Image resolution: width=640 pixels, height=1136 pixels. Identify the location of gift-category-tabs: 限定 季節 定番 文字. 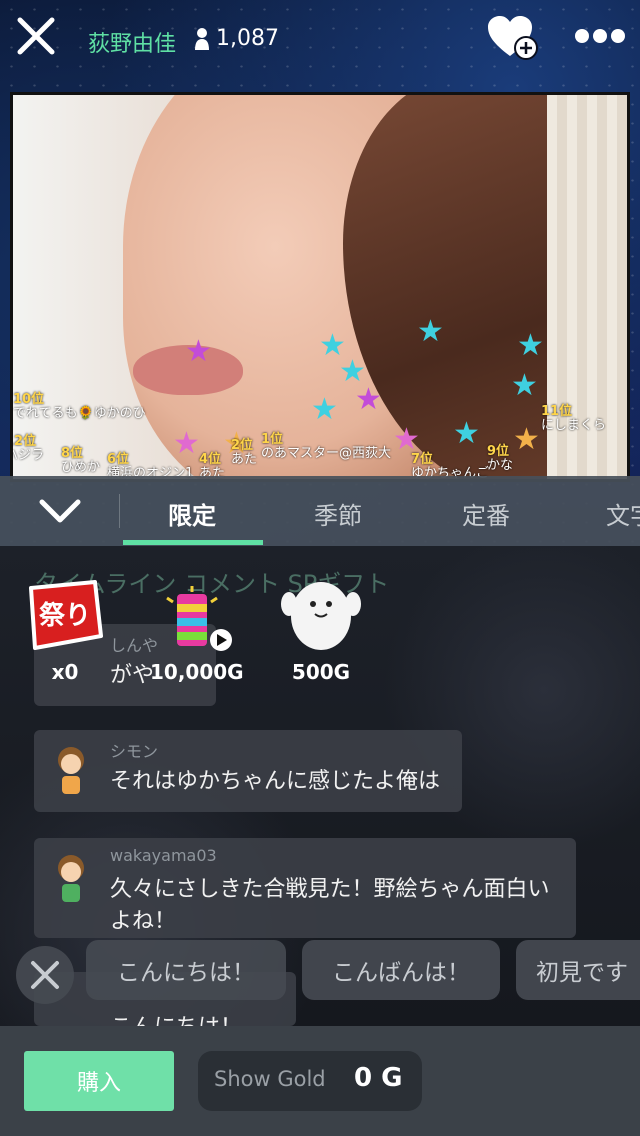
(320, 511).